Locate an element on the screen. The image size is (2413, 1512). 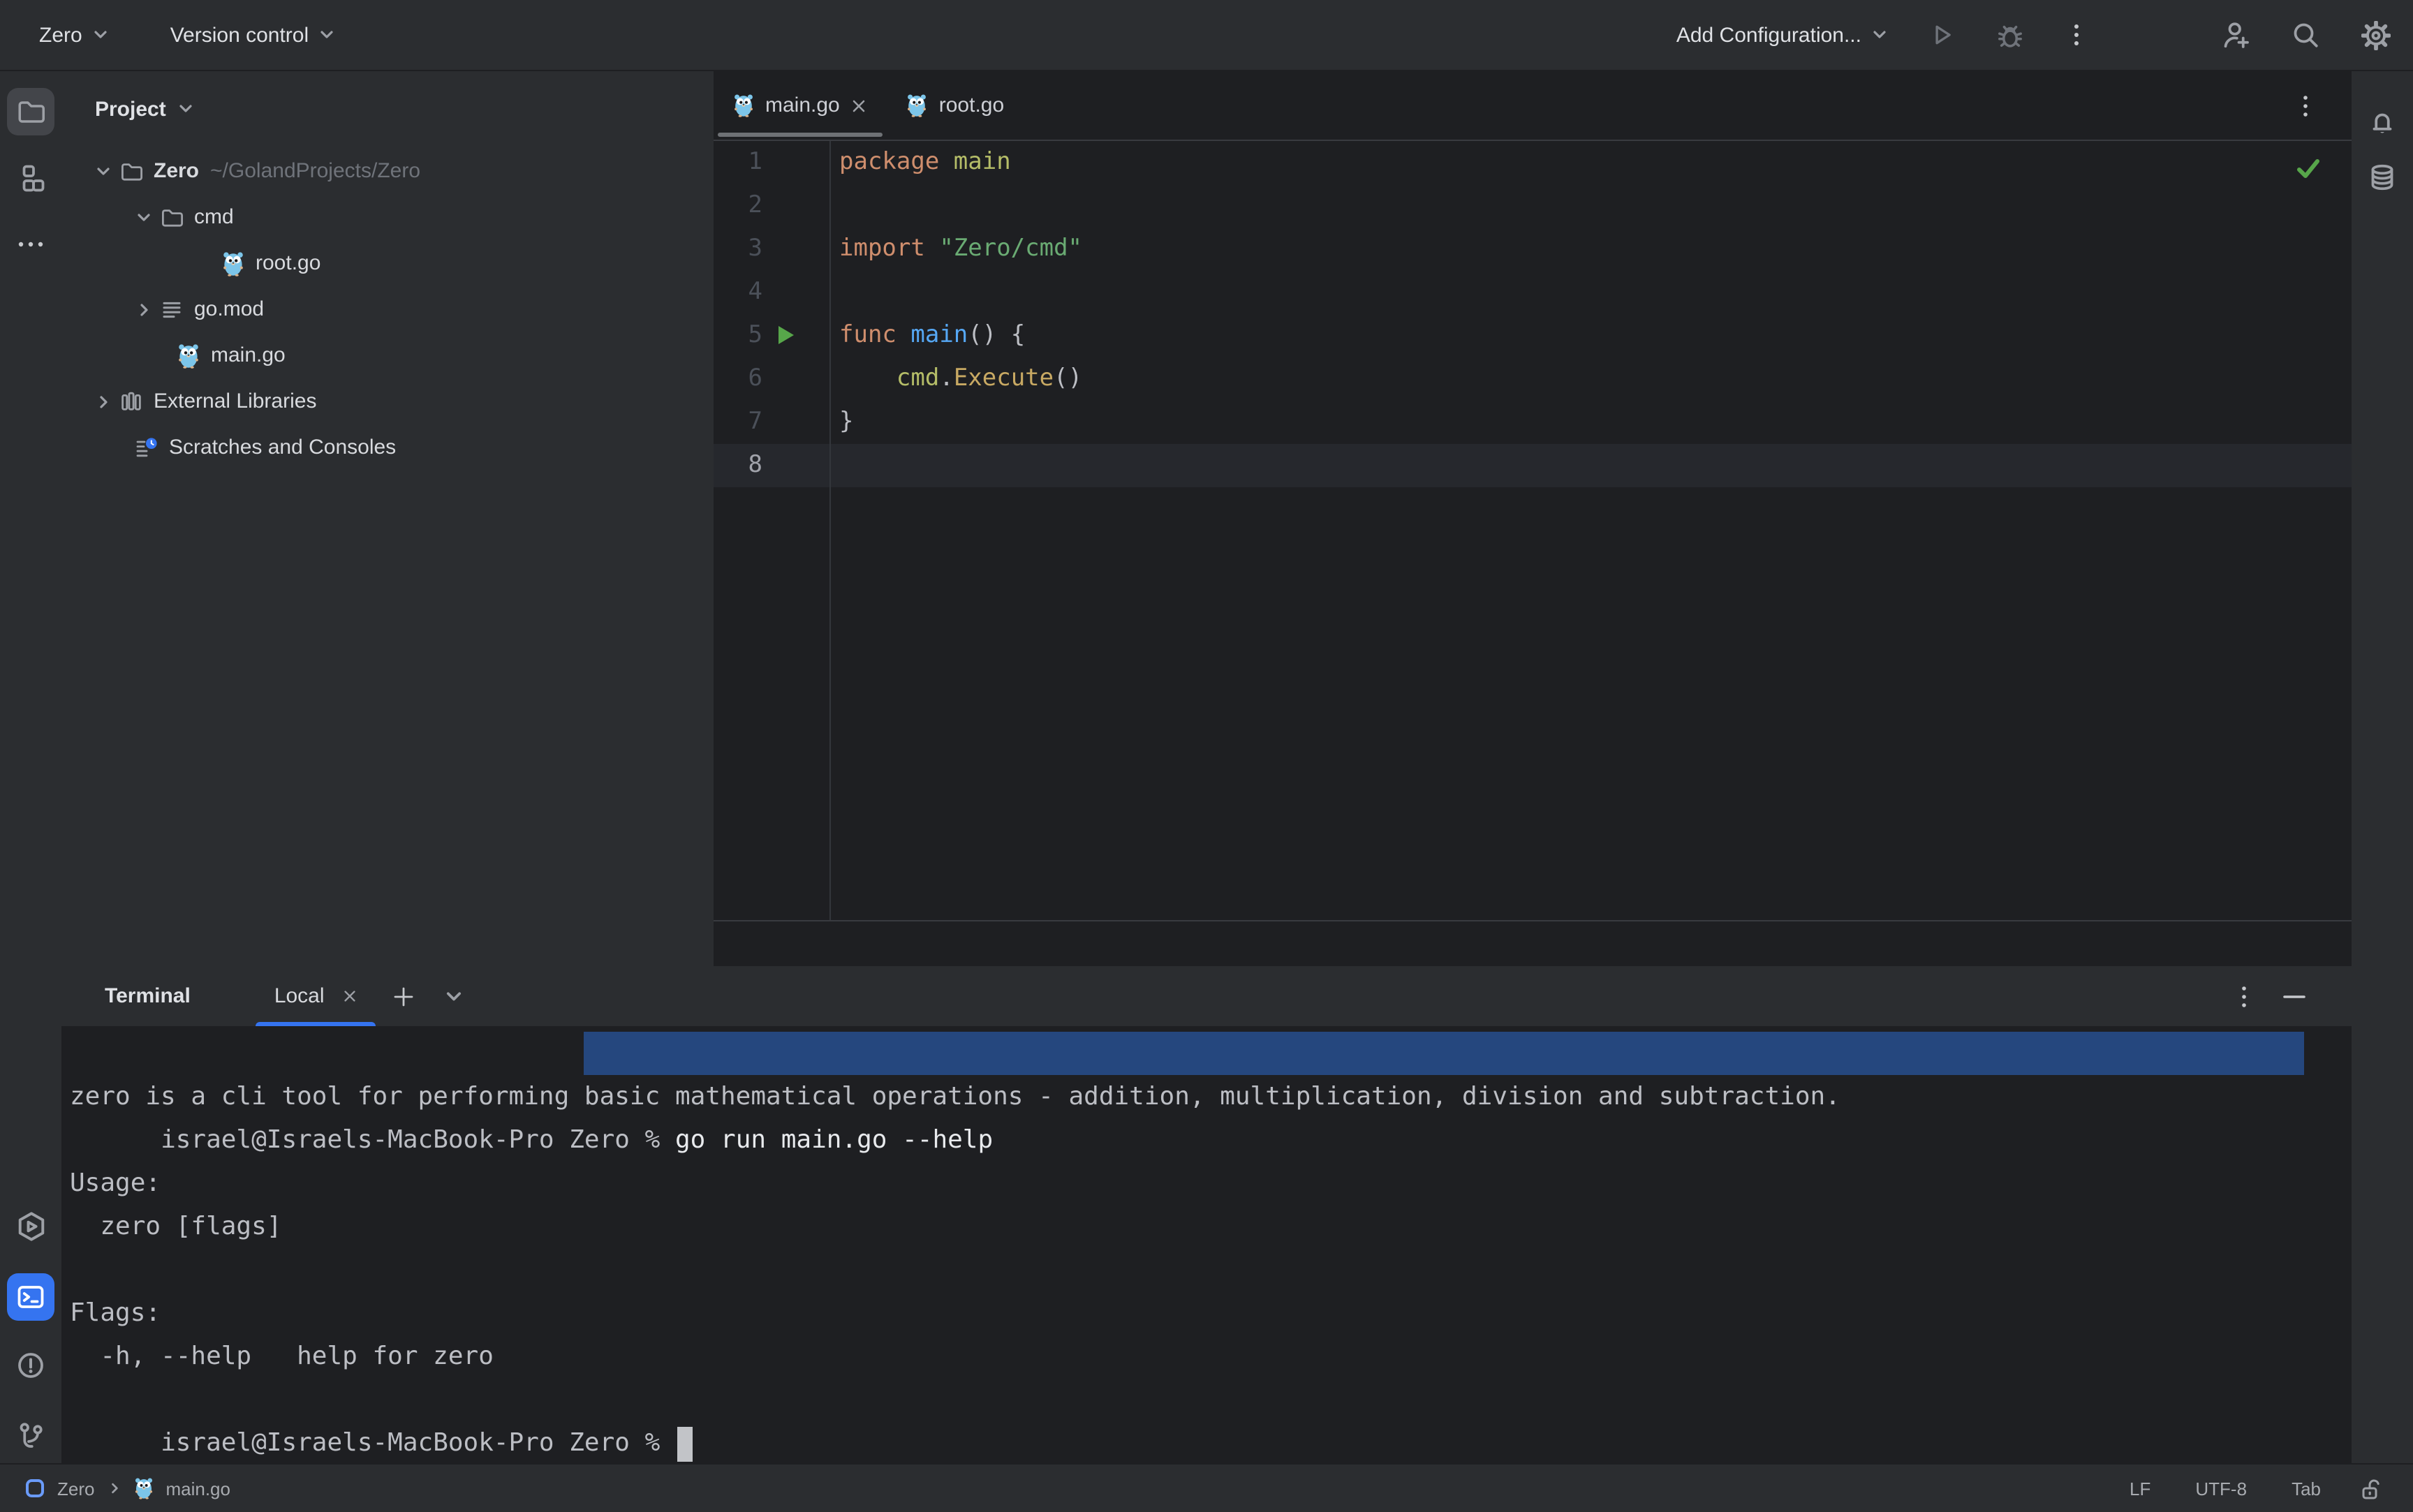
structure-tool-button is located at coordinates (30, 178).